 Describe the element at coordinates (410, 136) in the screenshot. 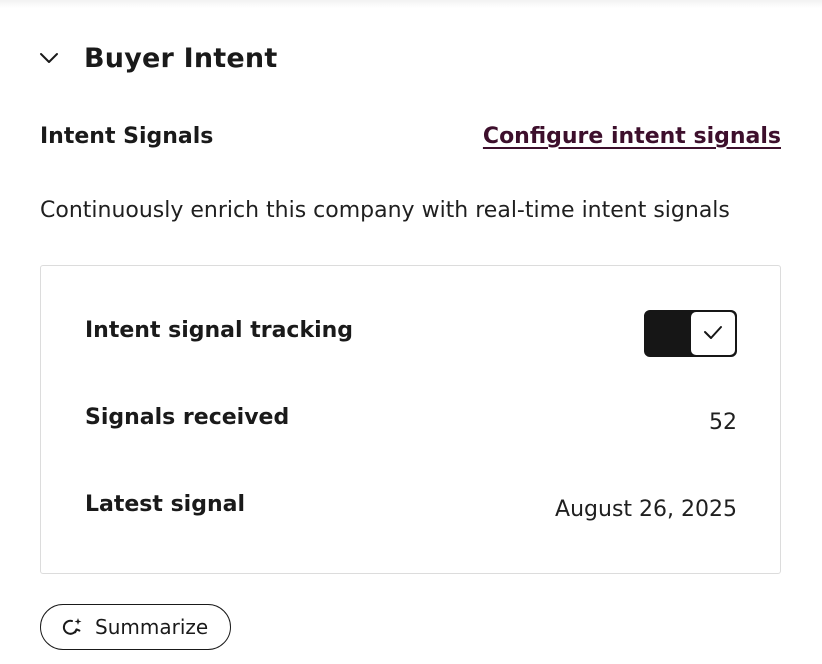

I see `intent-signals-subheader: Intent Signals Configure intent signals` at that location.